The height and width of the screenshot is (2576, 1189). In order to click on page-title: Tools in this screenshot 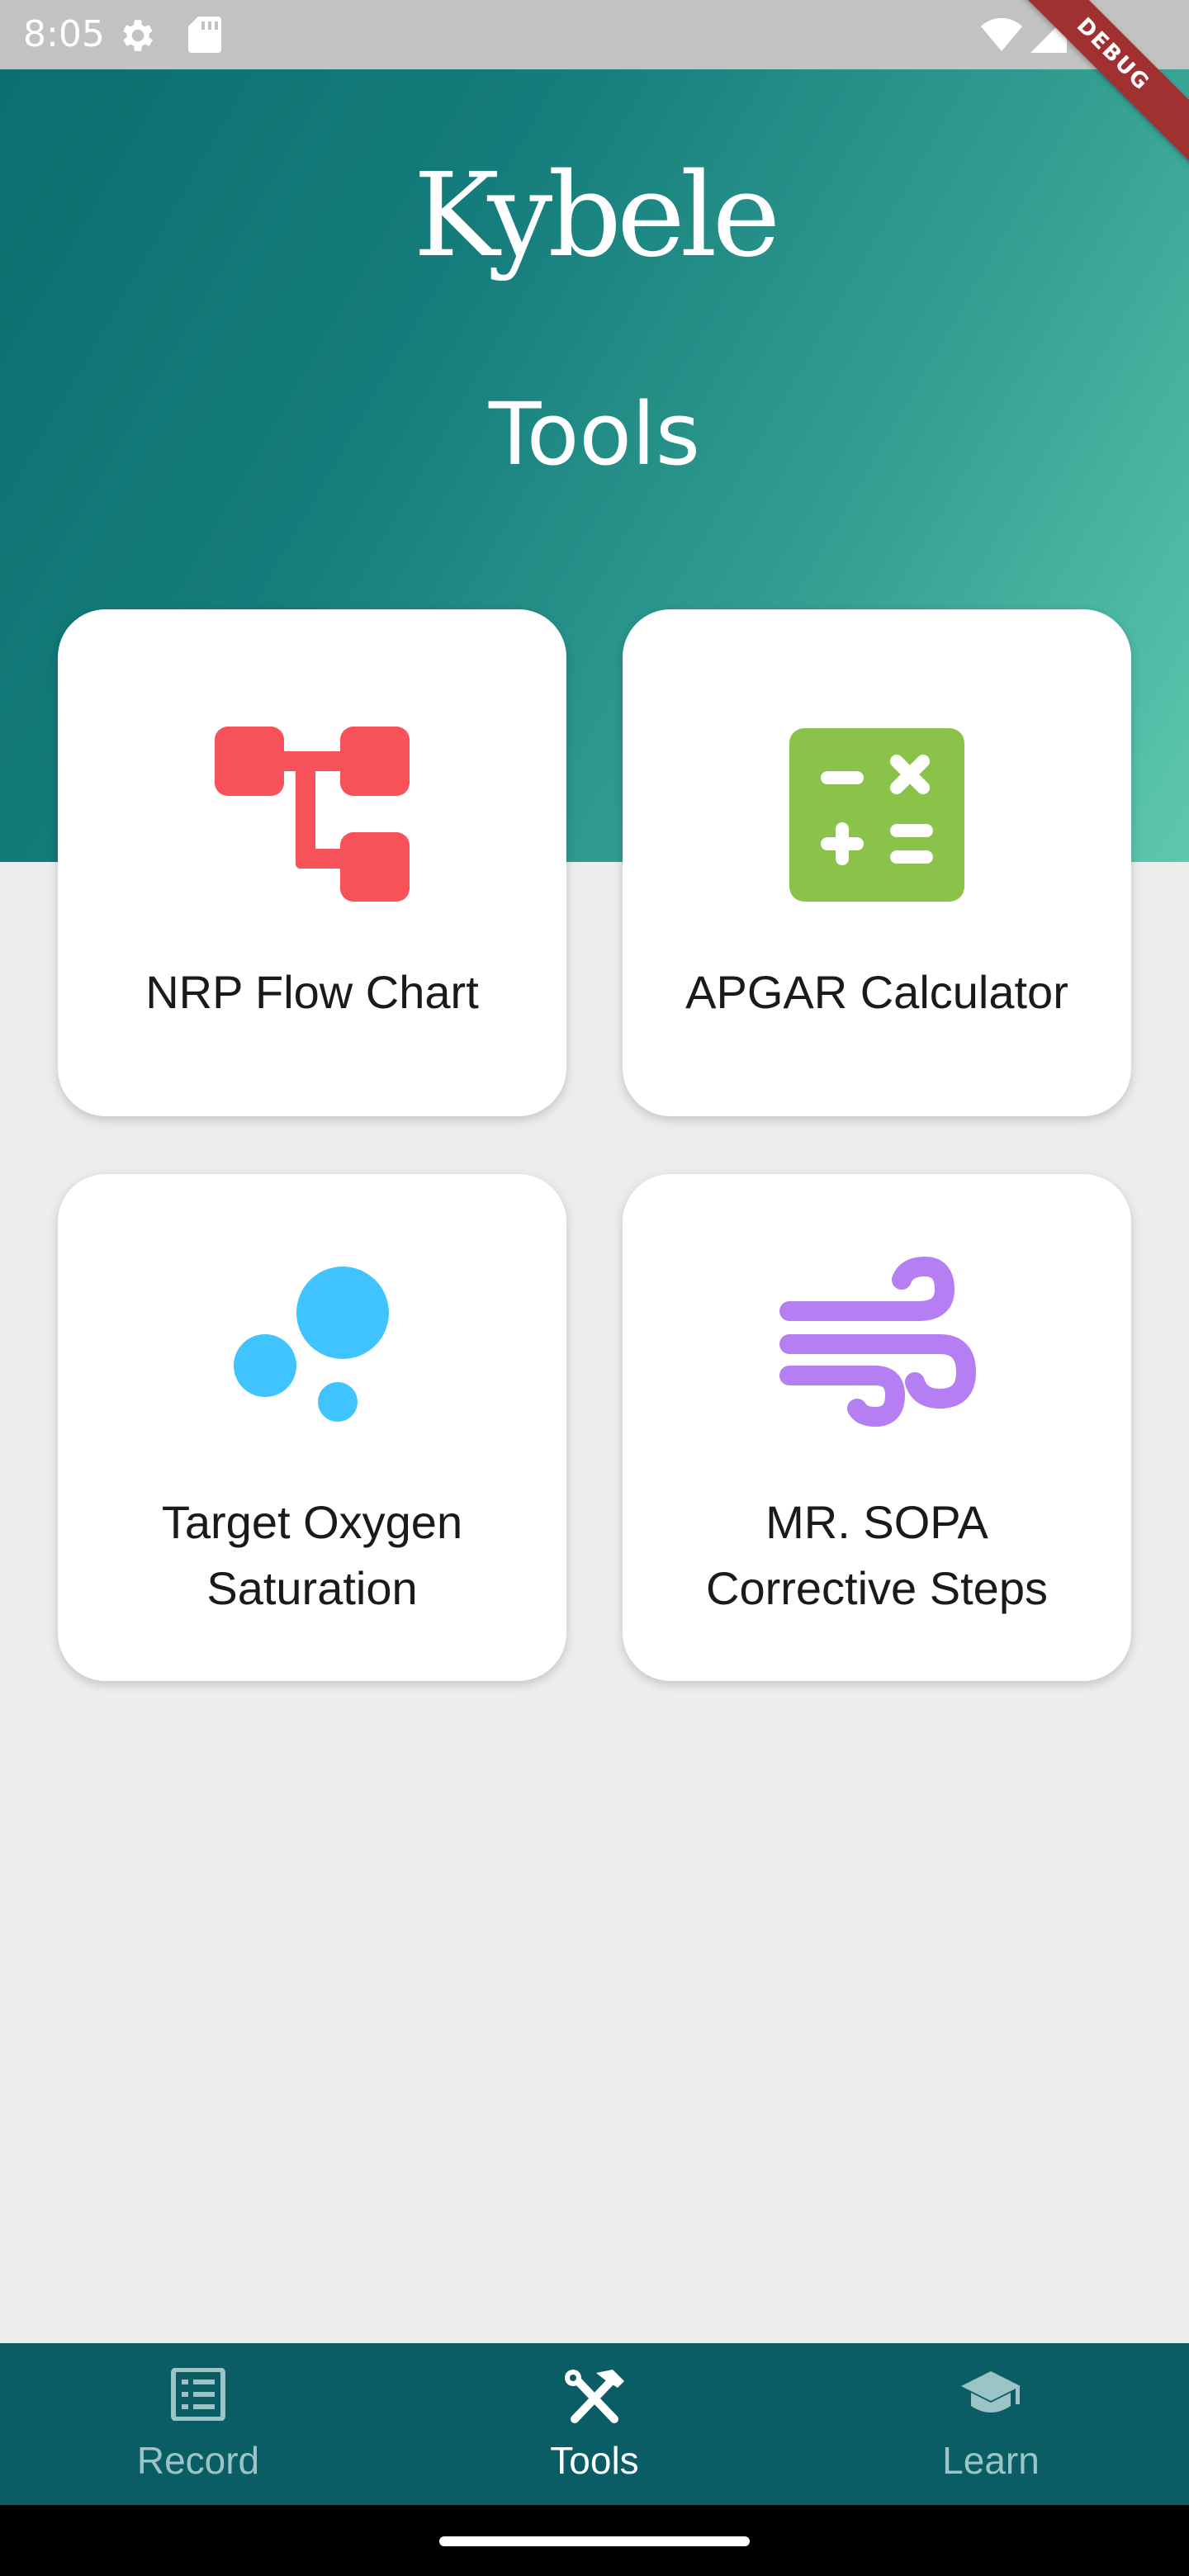, I will do `click(594, 434)`.